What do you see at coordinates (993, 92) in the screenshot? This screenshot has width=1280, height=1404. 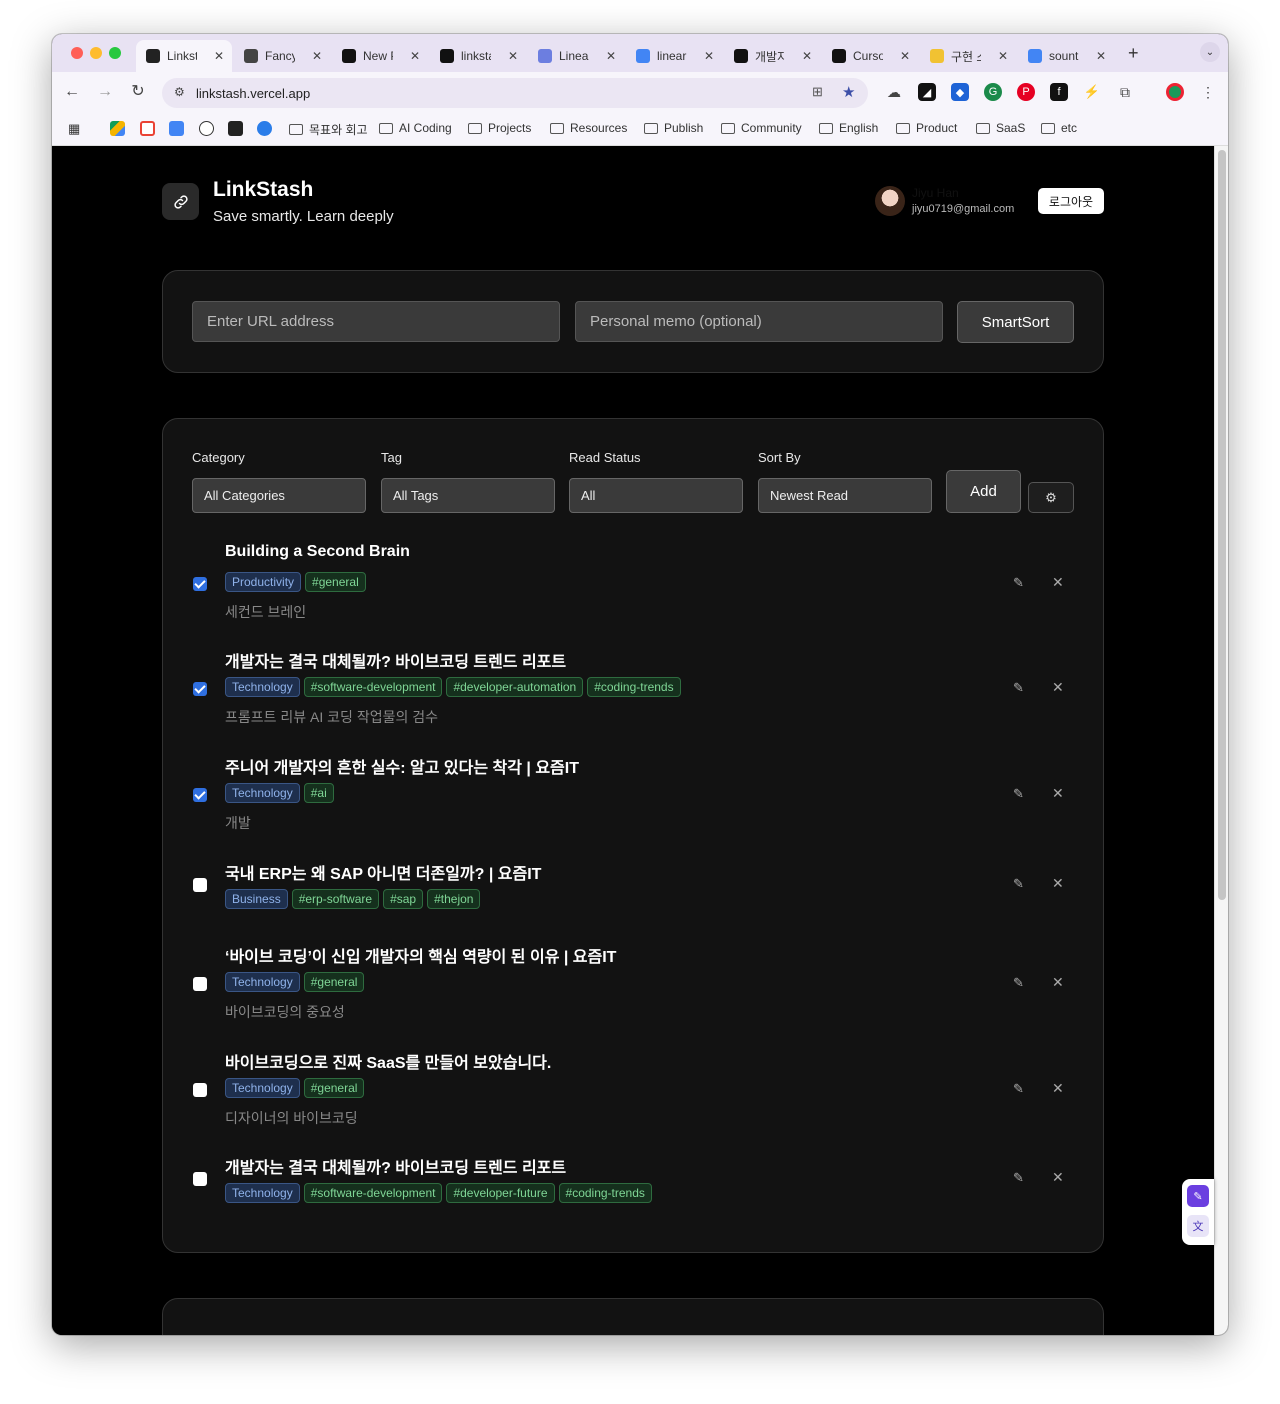 I see `grammarly-icon: G` at bounding box center [993, 92].